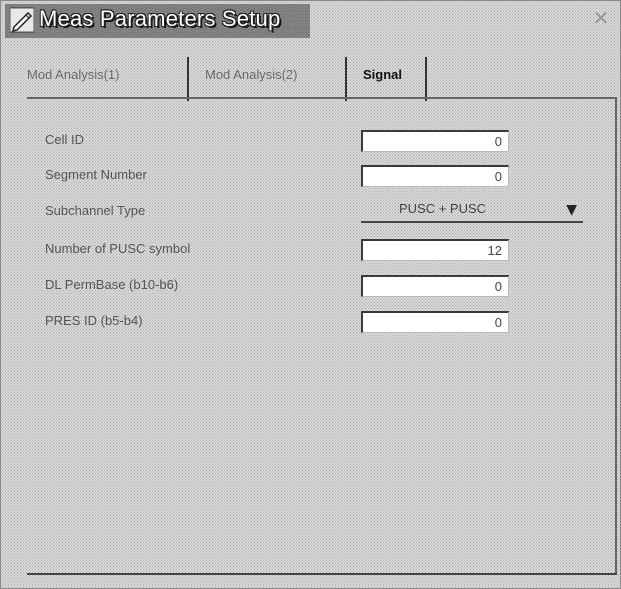 This screenshot has width=621, height=589. What do you see at coordinates (251, 77) in the screenshot?
I see `tab-mod-analysis-2: Mod Analysis(2)` at bounding box center [251, 77].